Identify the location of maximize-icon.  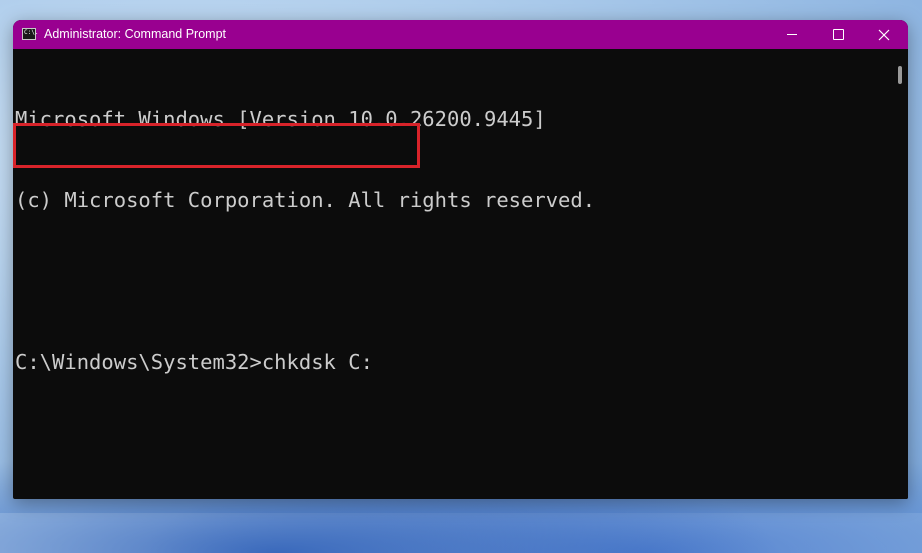
(838, 34).